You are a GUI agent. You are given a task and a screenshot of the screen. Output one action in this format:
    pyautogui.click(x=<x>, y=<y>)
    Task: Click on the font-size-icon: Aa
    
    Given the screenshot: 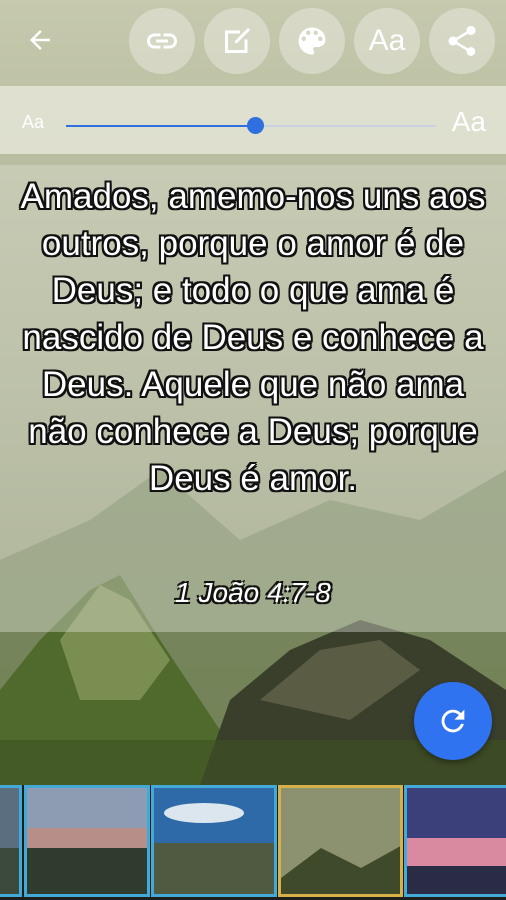 What is the action you would take?
    pyautogui.click(x=387, y=40)
    